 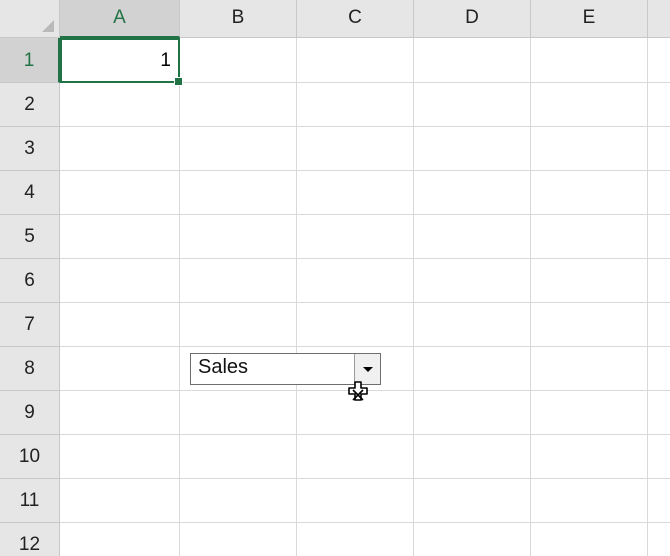 What do you see at coordinates (30, 60) in the screenshot?
I see `row-header-1: 1` at bounding box center [30, 60].